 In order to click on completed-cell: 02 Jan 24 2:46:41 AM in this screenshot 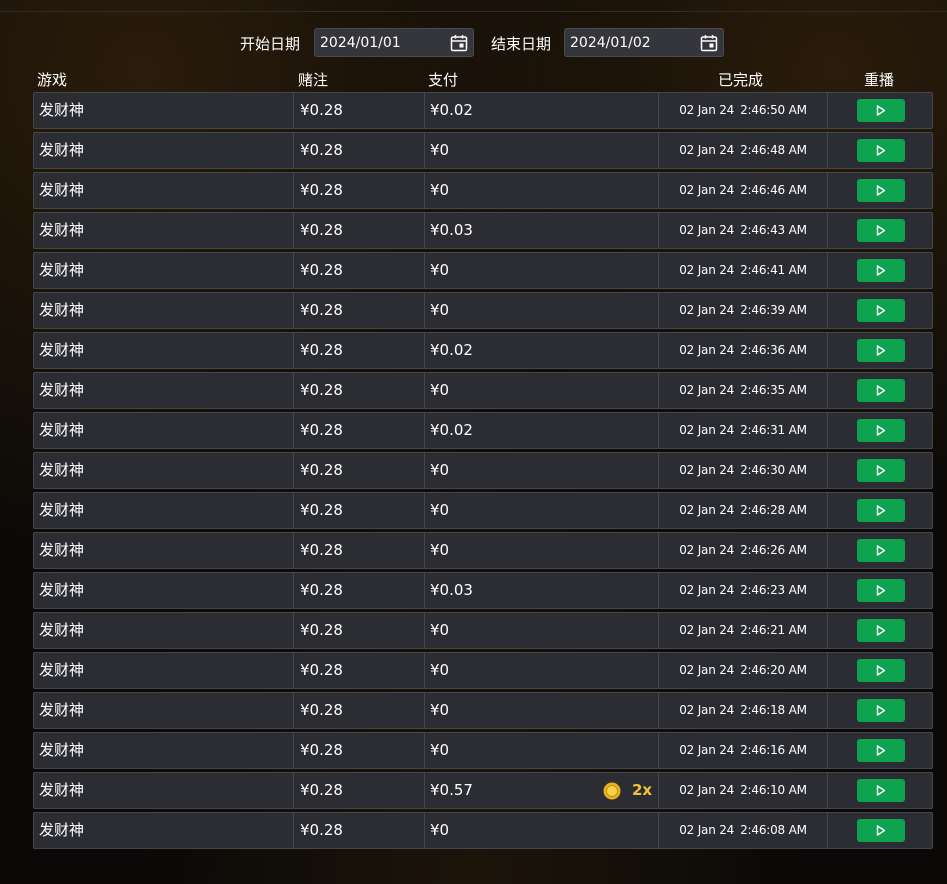, I will do `click(742, 270)`.